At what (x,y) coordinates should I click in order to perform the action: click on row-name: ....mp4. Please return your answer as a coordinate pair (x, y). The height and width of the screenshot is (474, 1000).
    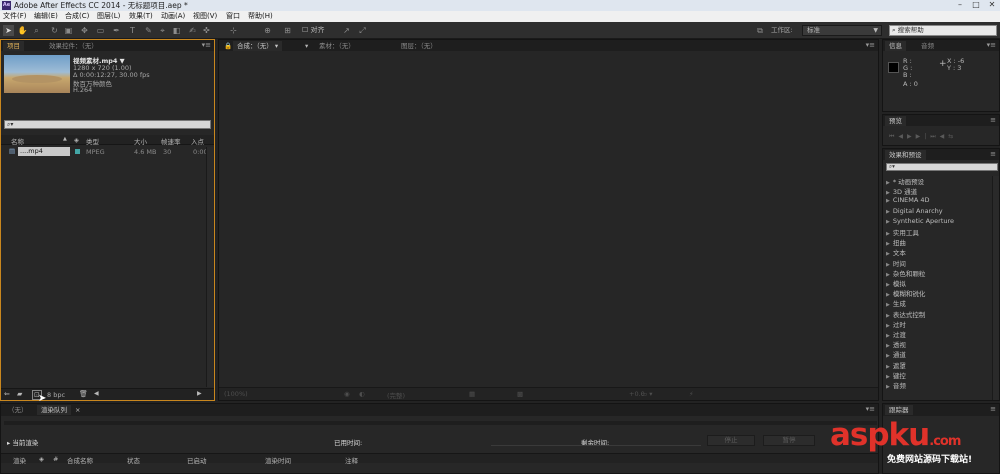
    Looking at the image, I should click on (44, 151).